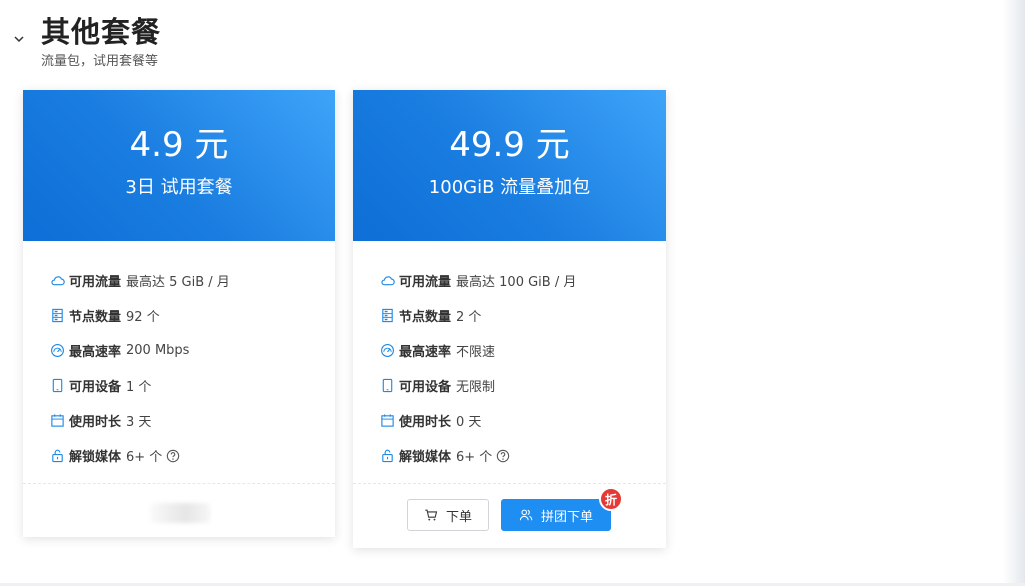  Describe the element at coordinates (523, 350) in the screenshot. I see `feature-speed: 最高速率 不限速` at that location.